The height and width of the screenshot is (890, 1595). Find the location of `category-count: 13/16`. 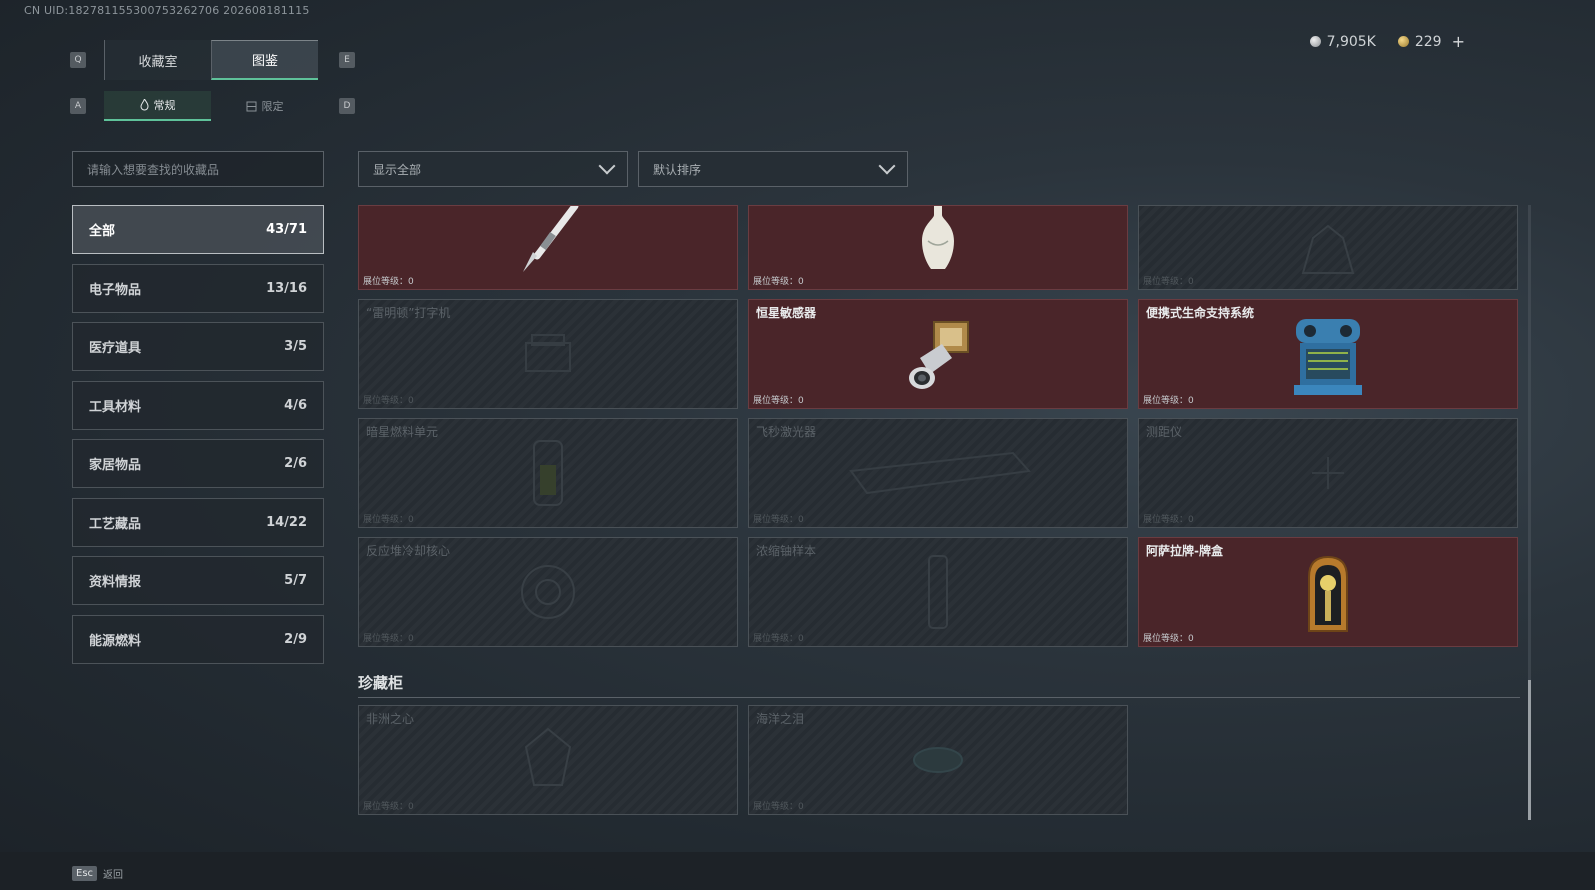

category-count: 13/16 is located at coordinates (286, 288).